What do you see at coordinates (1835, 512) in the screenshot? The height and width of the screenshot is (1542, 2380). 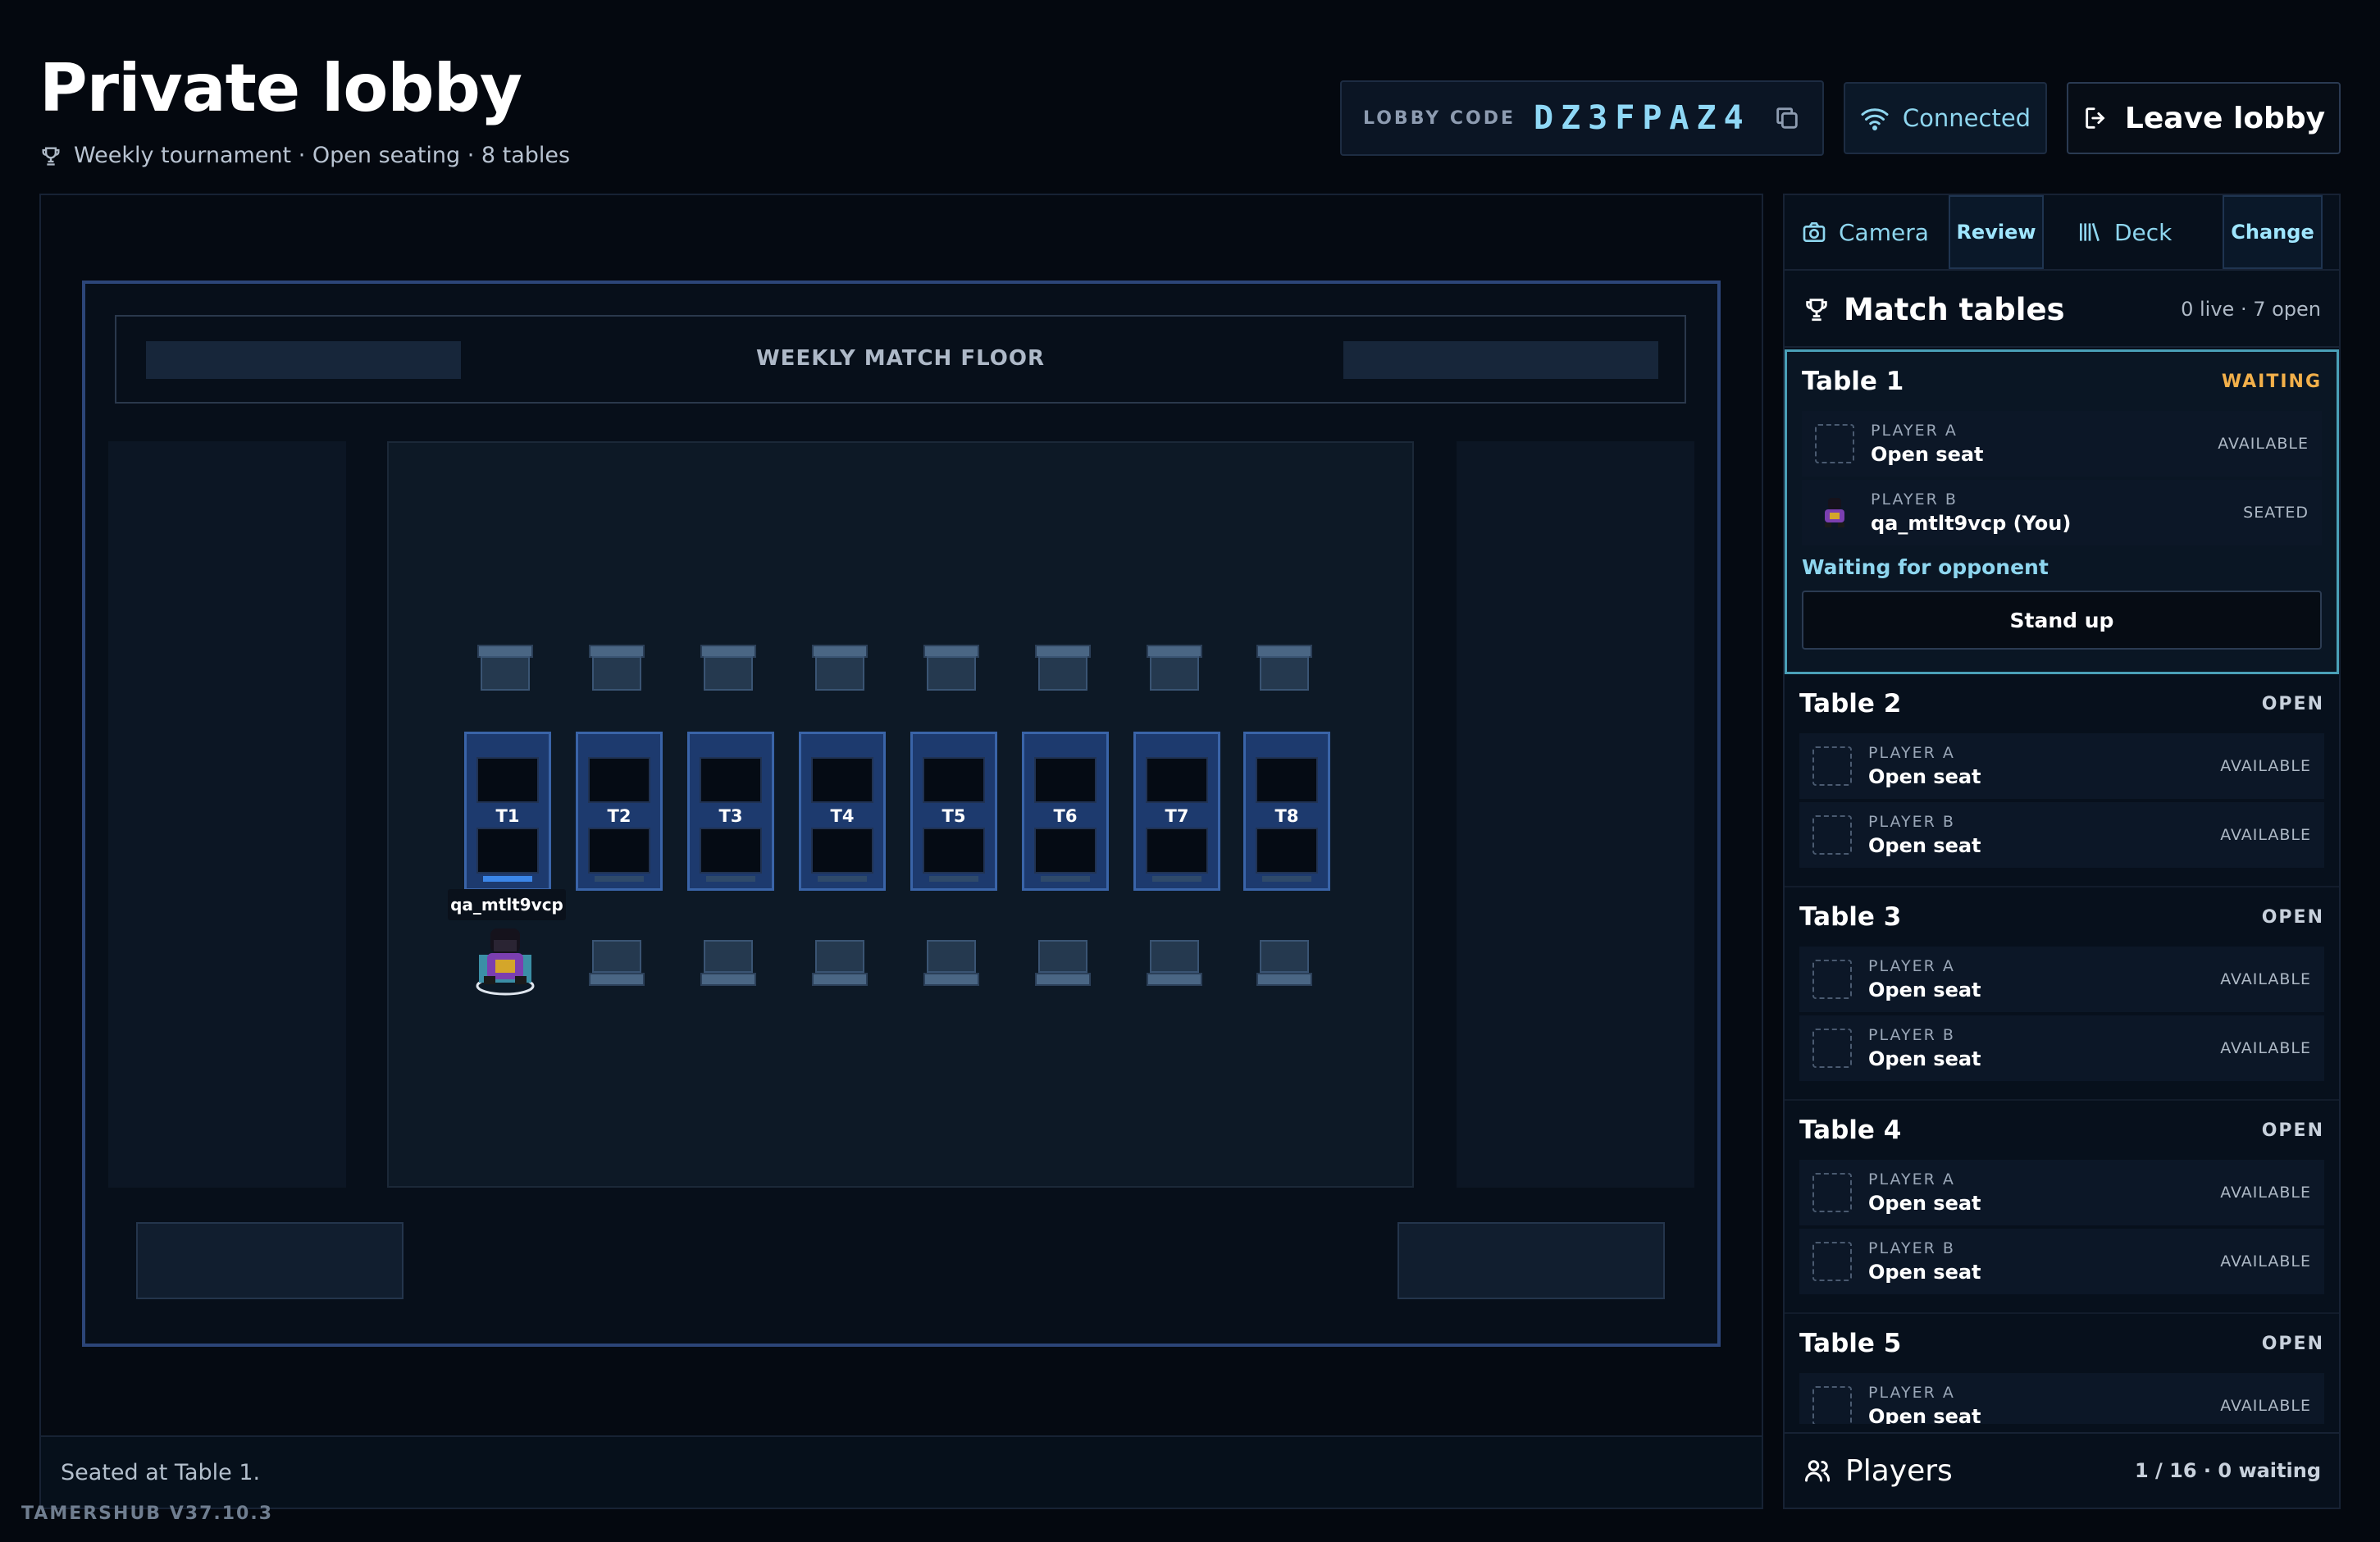 I see `player-avatar-icon` at bounding box center [1835, 512].